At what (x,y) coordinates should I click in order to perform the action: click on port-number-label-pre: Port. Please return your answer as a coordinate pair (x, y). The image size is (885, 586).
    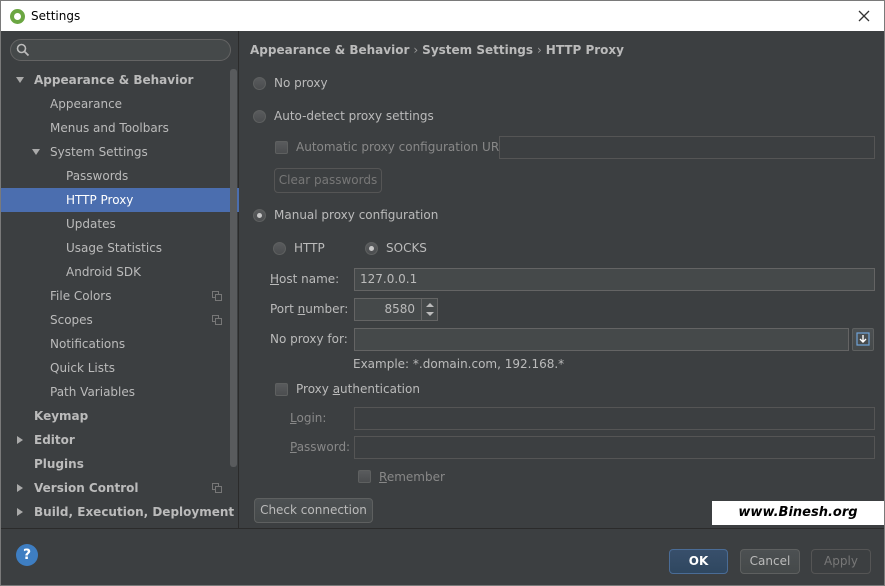
    Looking at the image, I should click on (284, 309).